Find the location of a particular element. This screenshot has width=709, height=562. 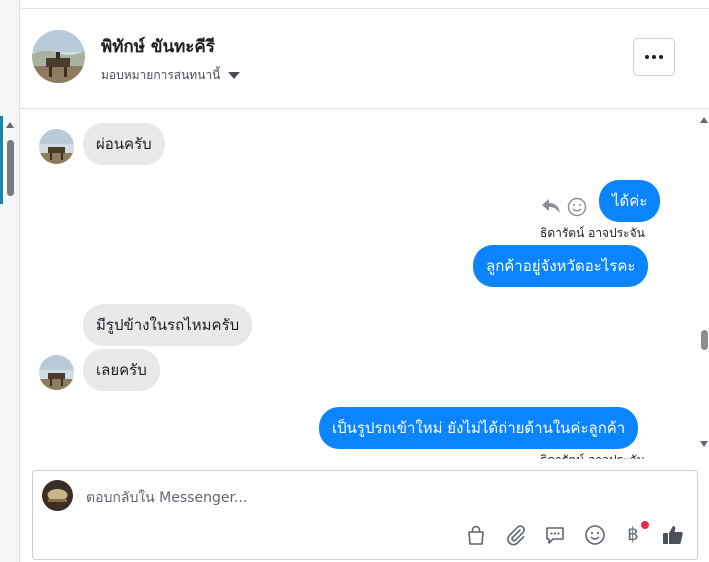

reply-icon is located at coordinates (551, 208).